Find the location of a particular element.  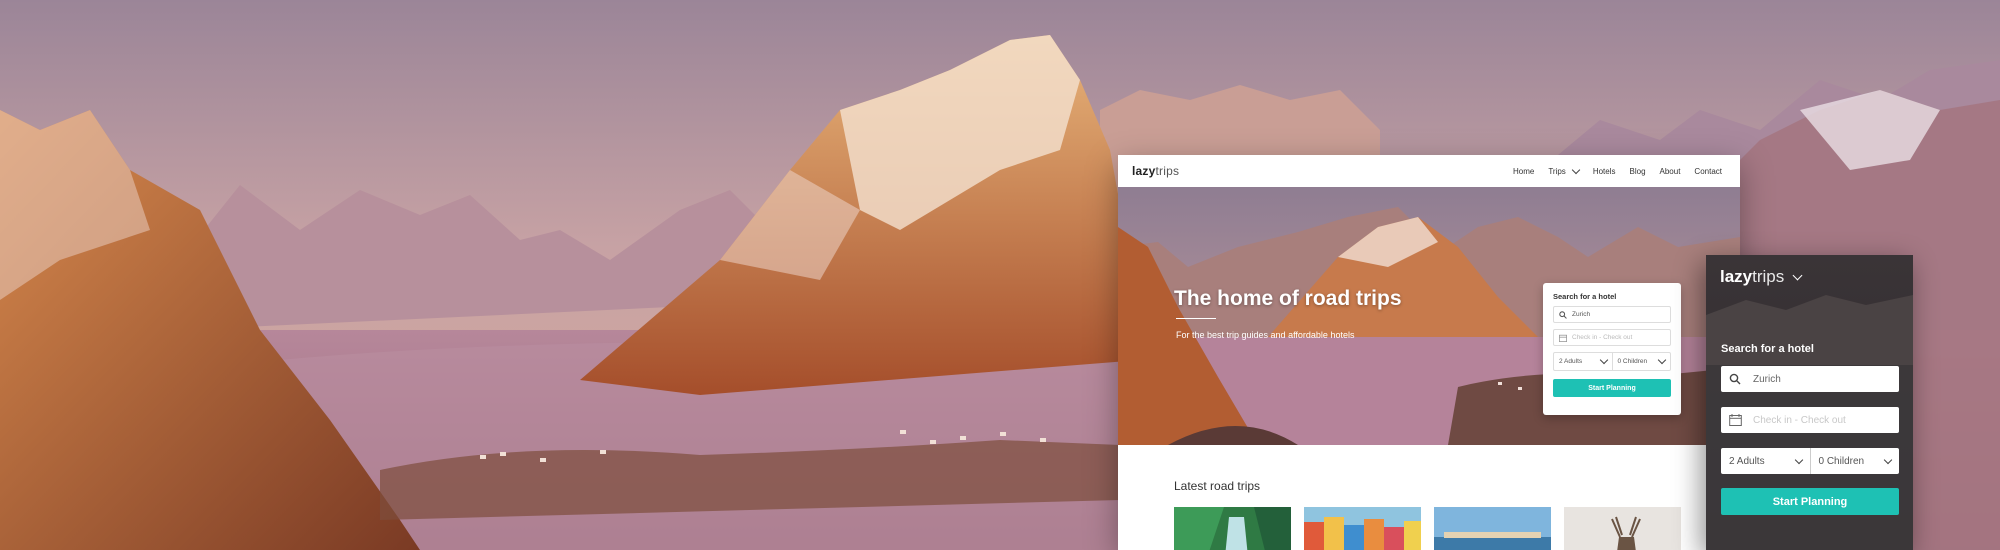

trip-image-waterfall is located at coordinates (1232, 528).